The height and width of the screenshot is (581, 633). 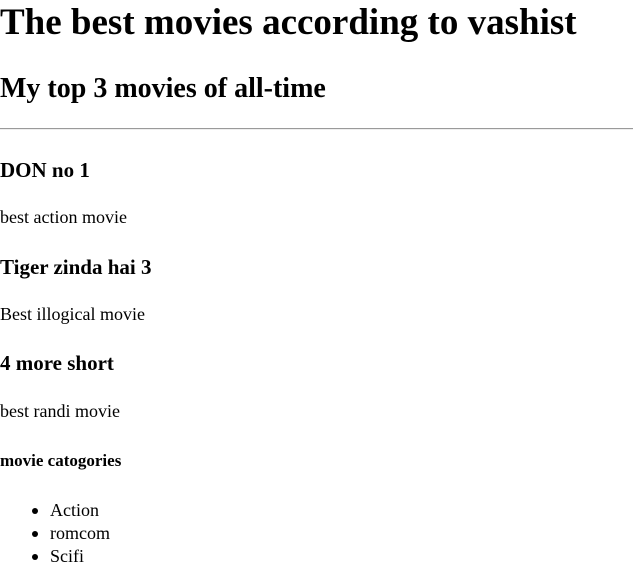 I want to click on list-item-label: Action, so click(x=74, y=510).